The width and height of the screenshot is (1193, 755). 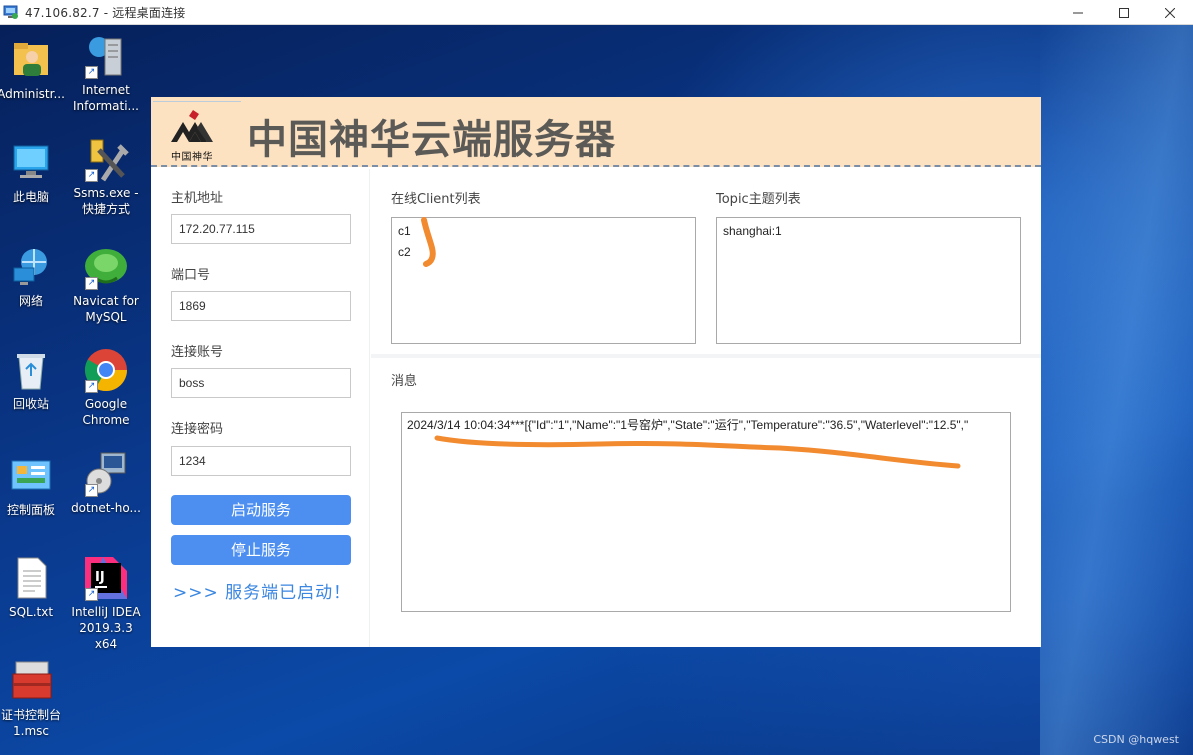 I want to click on desktop-icon-sql-txt: SQL.txt, so click(x=34, y=587).